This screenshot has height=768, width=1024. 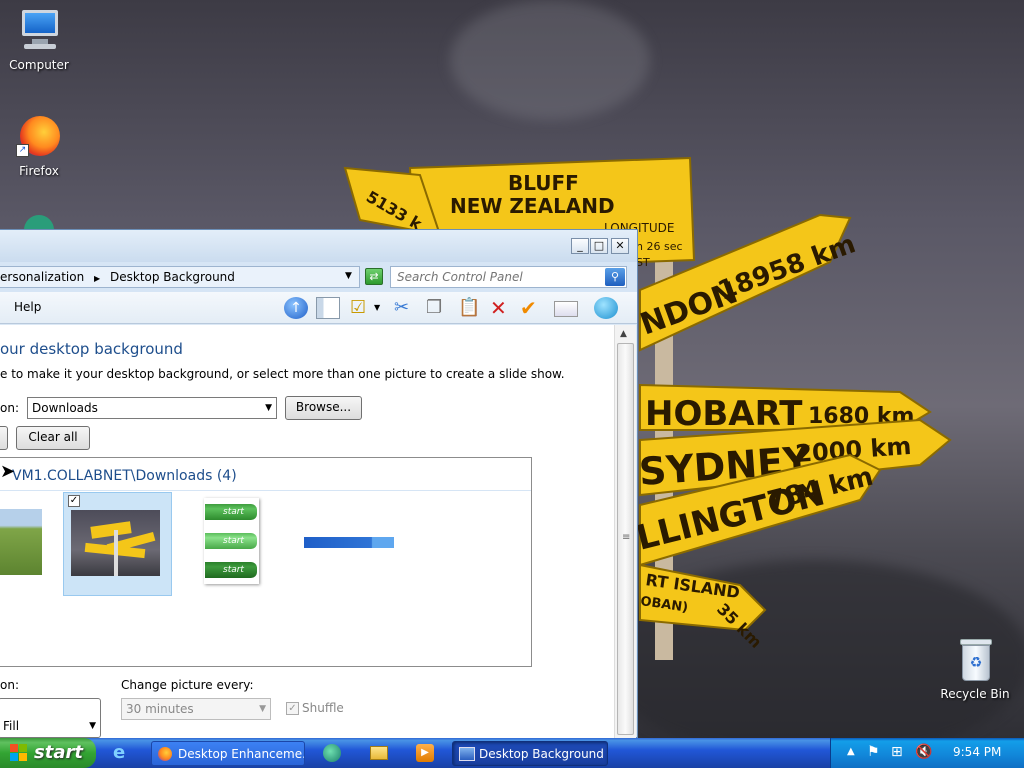 I want to click on delete-icon: ✕, so click(x=502, y=308).